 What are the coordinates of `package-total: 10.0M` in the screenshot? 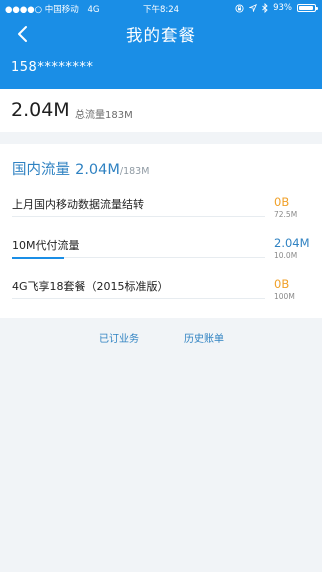 It's located at (286, 255).